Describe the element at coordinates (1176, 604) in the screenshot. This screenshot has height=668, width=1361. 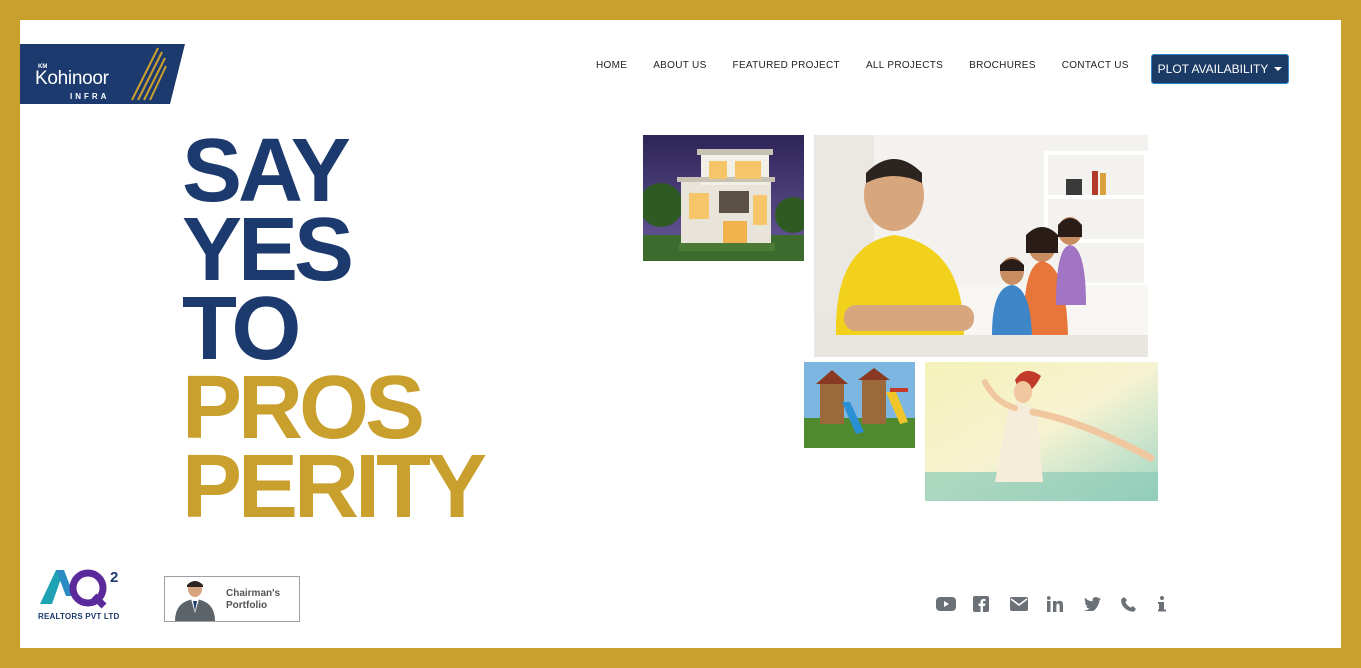
I see `info-icon` at that location.